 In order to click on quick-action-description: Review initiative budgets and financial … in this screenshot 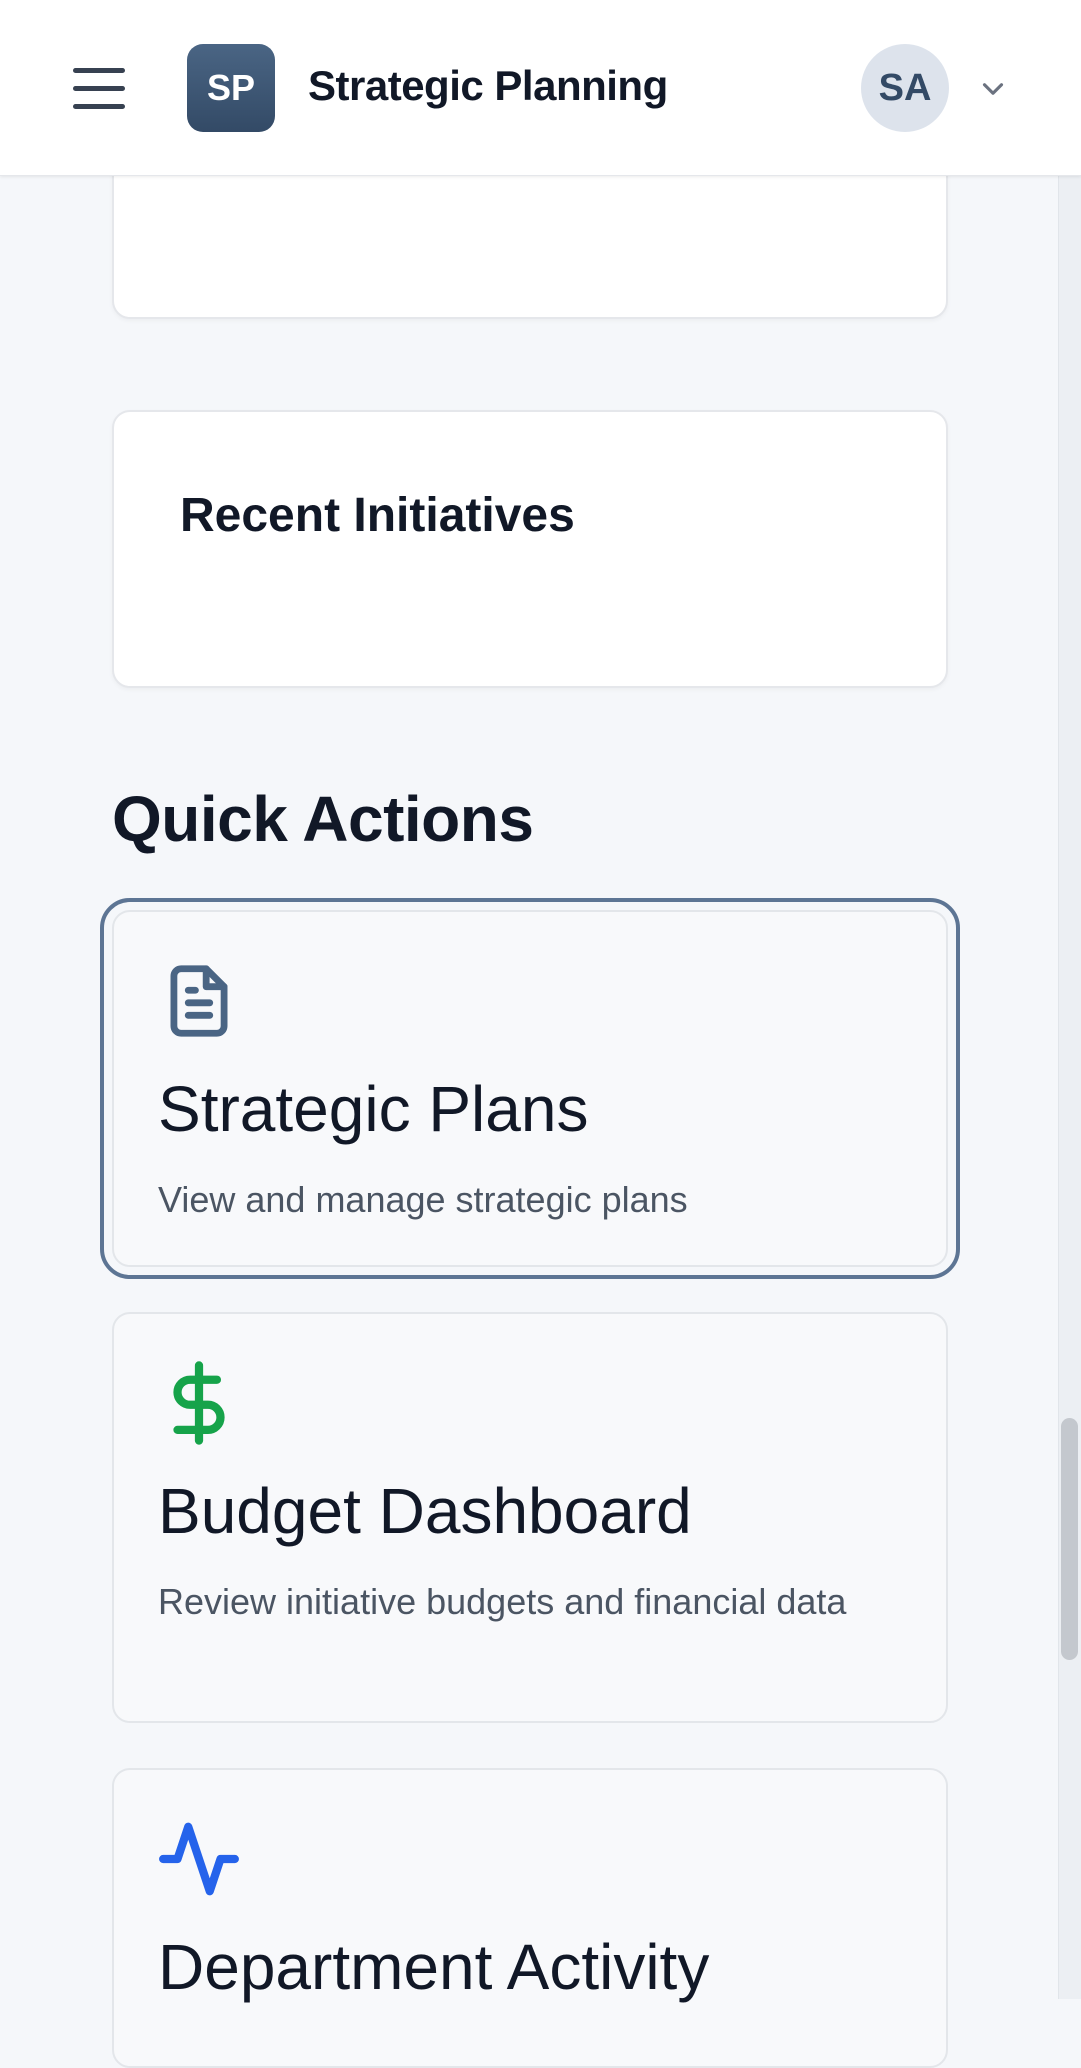, I will do `click(502, 1601)`.